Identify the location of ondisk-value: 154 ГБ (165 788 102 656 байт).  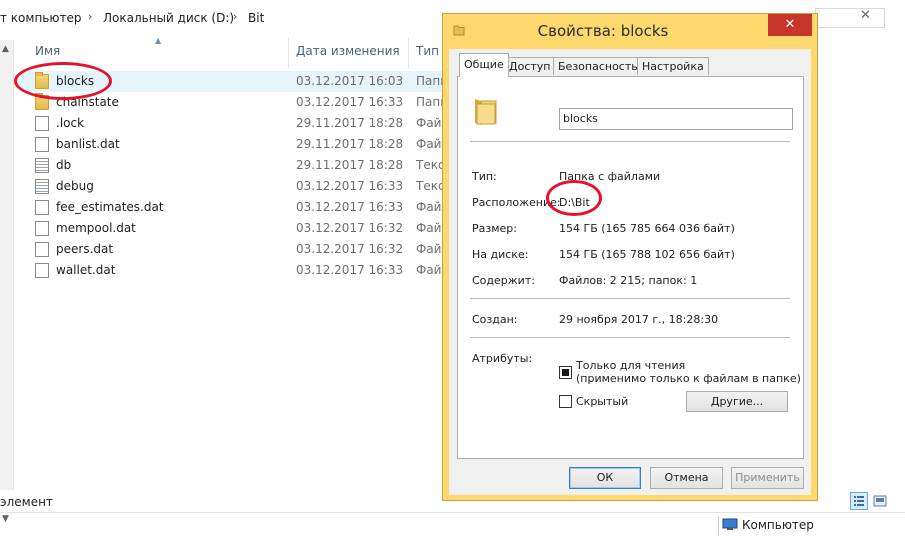
(647, 254).